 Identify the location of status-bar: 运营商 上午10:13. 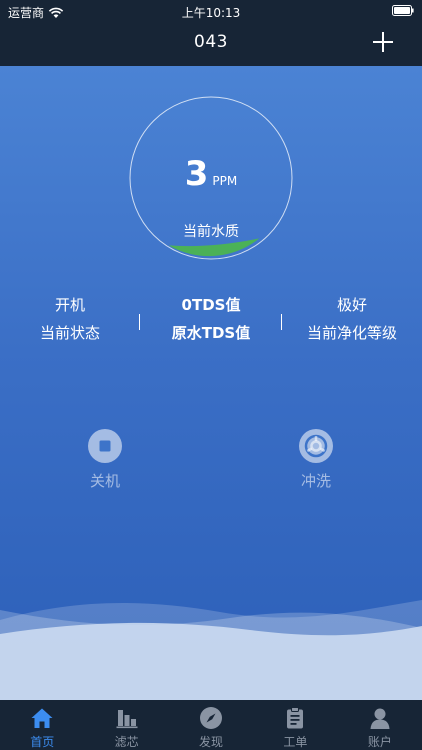
(211, 11).